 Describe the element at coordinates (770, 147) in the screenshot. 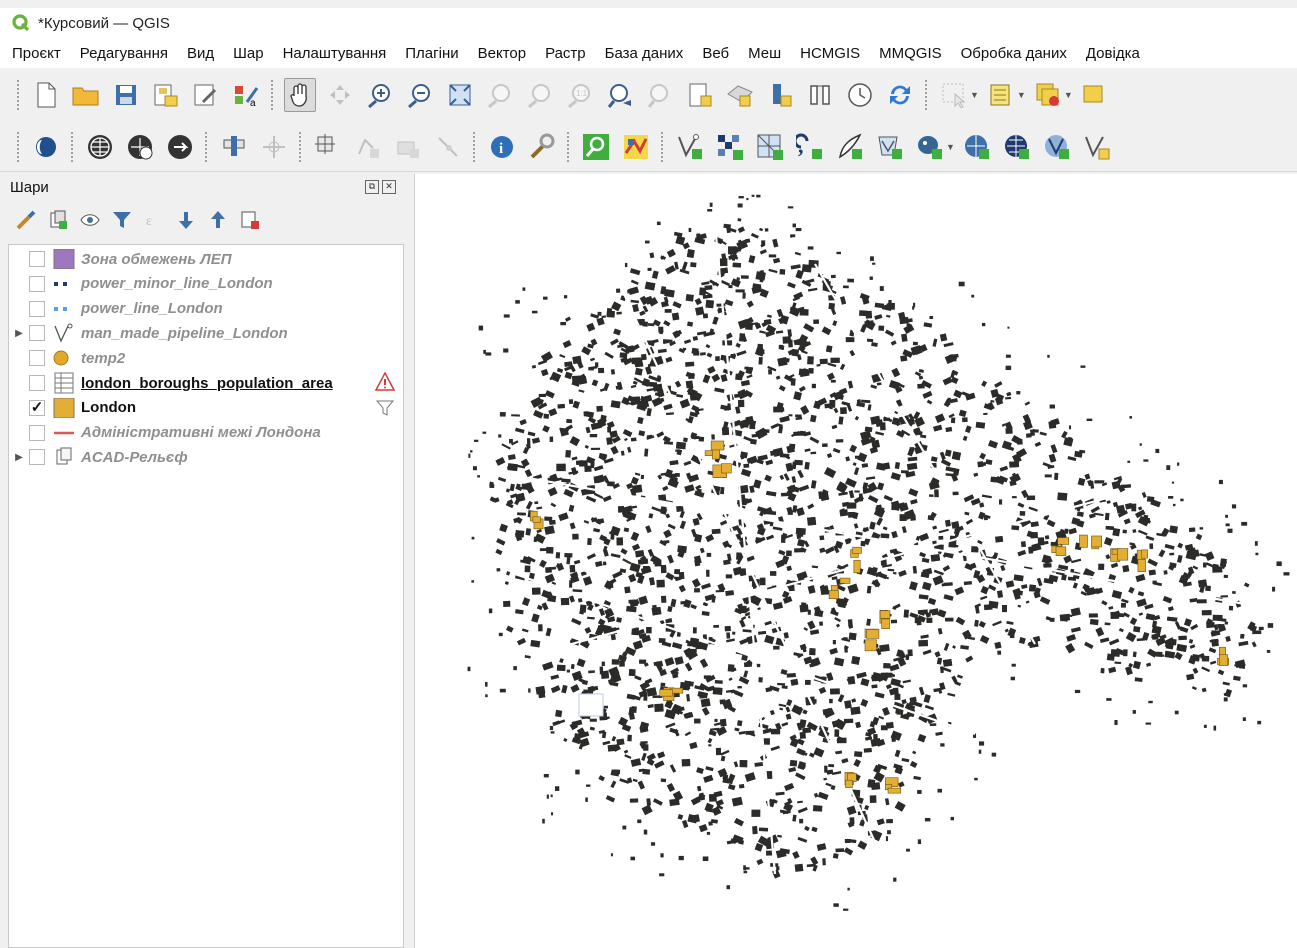

I see `add-mesh-layer-icon` at that location.